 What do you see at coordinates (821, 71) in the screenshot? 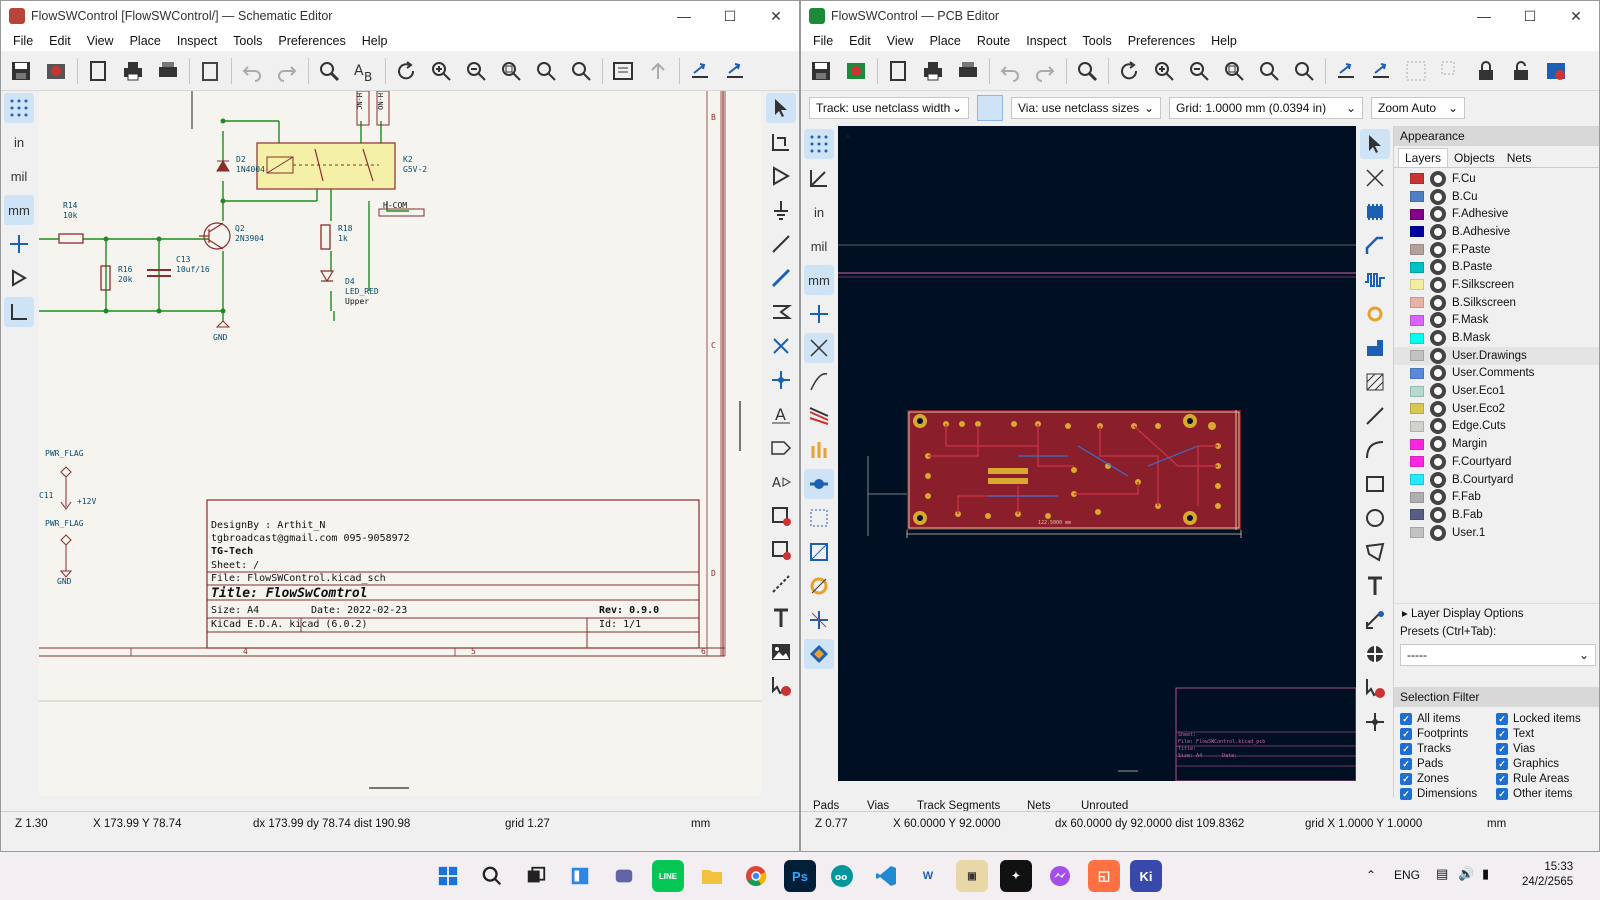
I see `save-icon` at bounding box center [821, 71].